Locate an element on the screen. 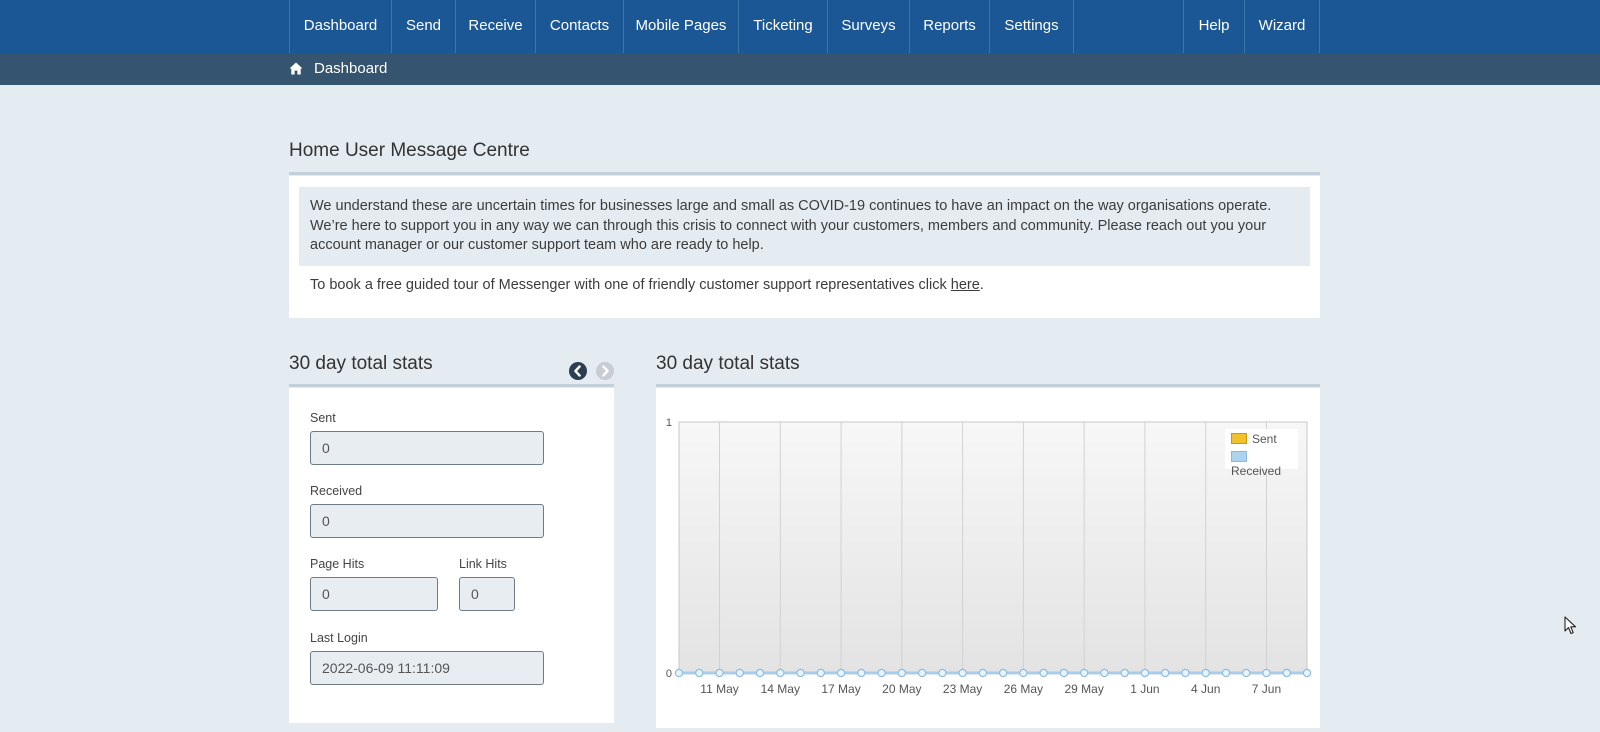 Image resolution: width=1600 pixels, height=732 pixels. x-tick-label: 14 May is located at coordinates (780, 689).